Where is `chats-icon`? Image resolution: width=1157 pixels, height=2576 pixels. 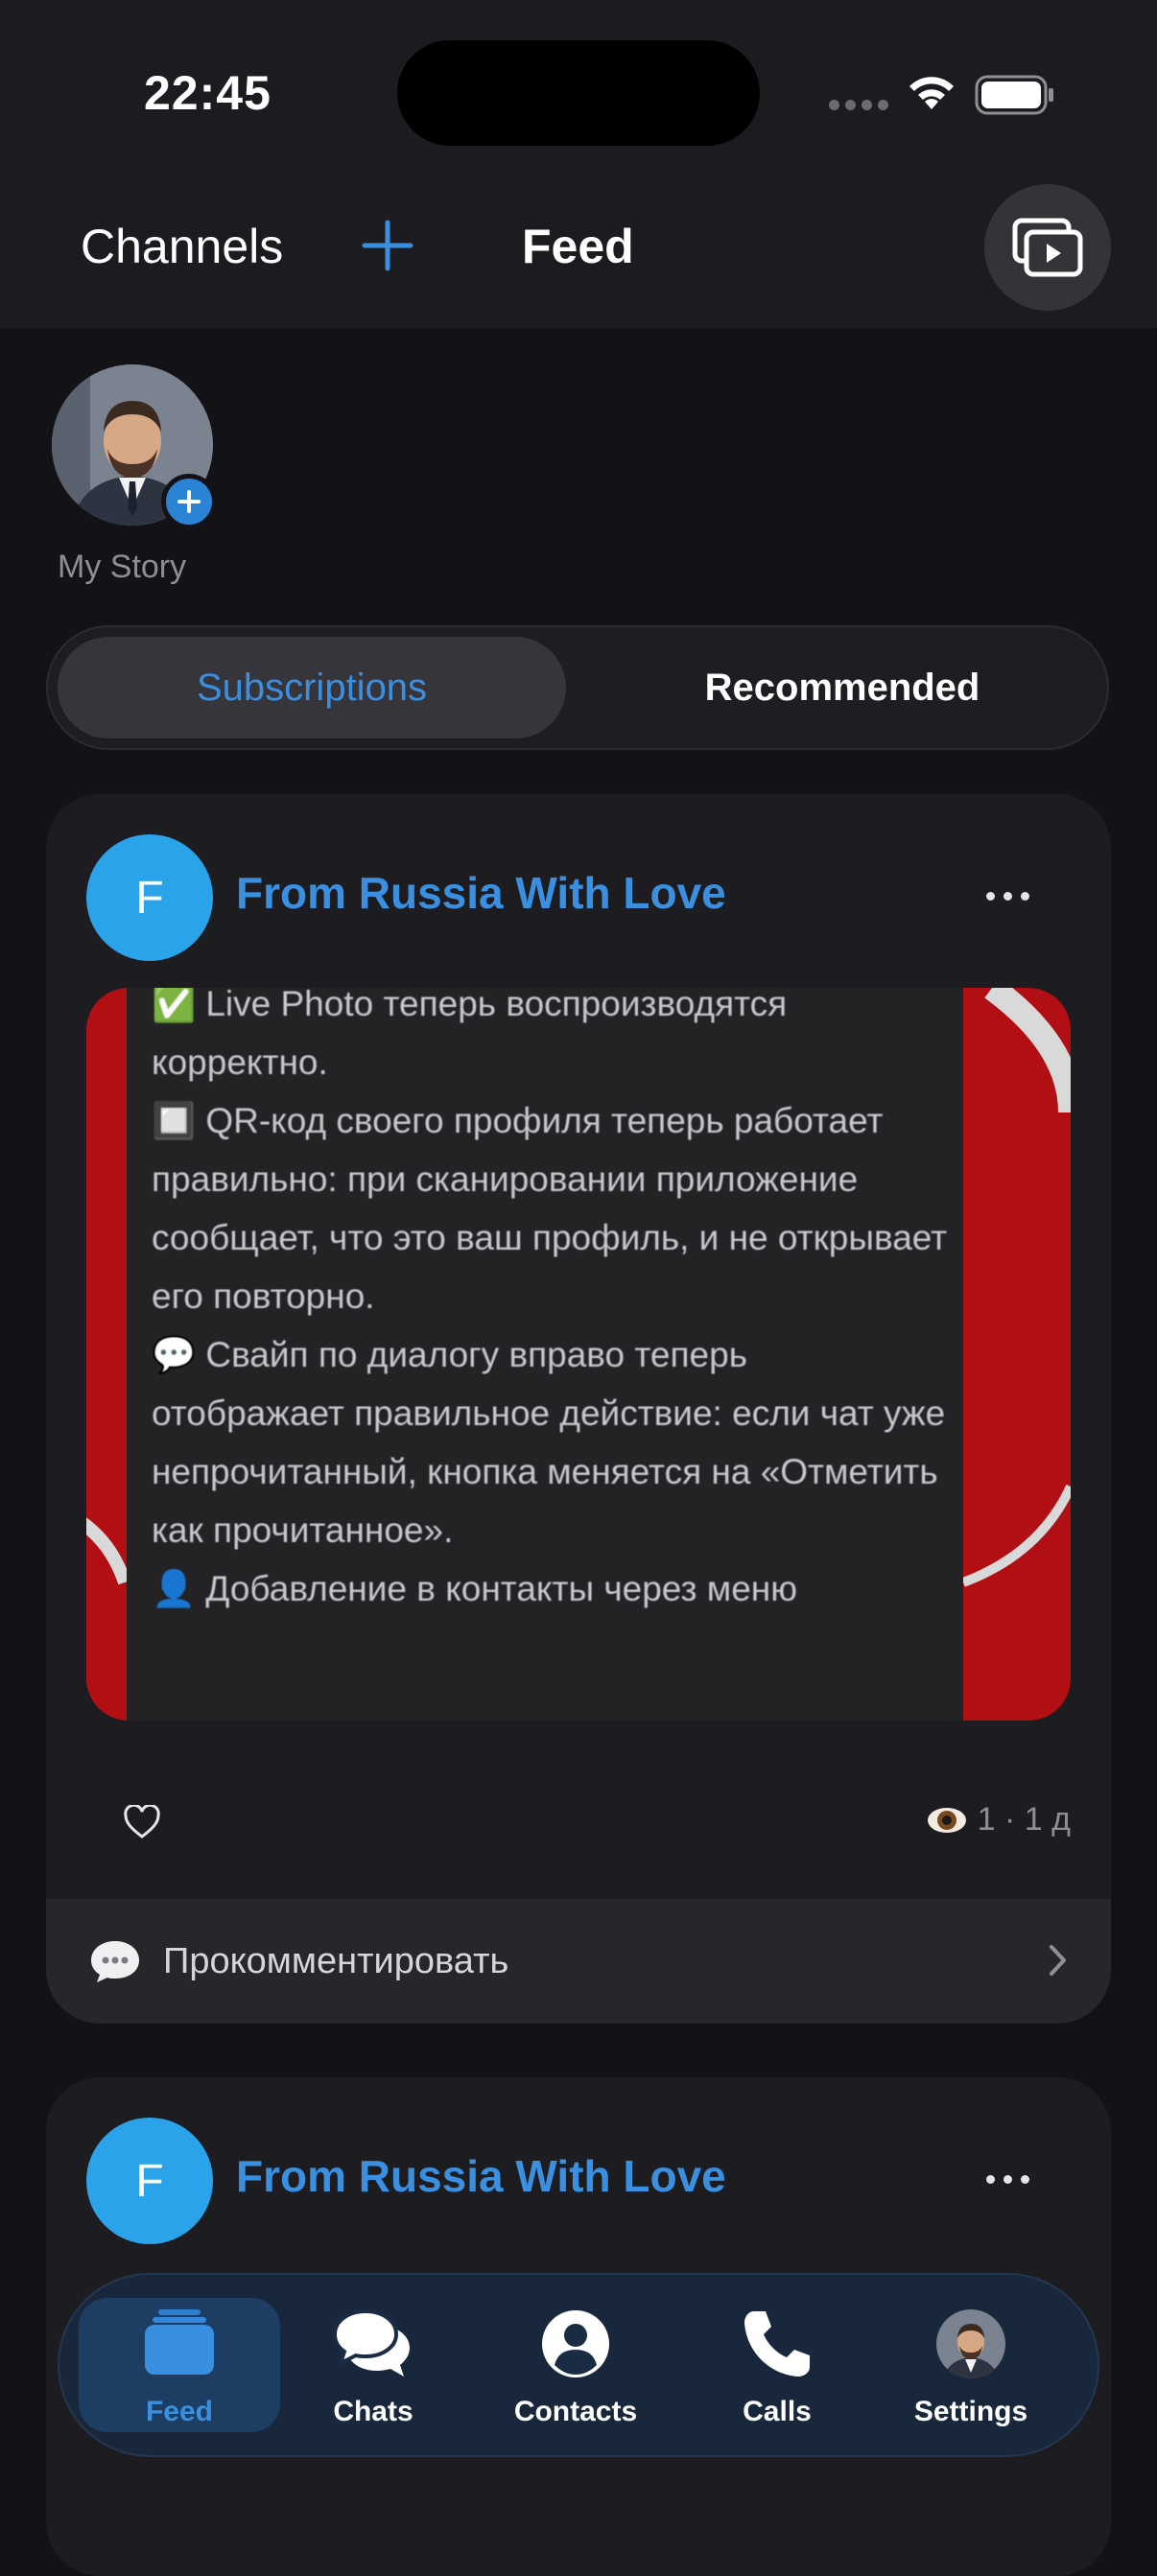 chats-icon is located at coordinates (371, 2342).